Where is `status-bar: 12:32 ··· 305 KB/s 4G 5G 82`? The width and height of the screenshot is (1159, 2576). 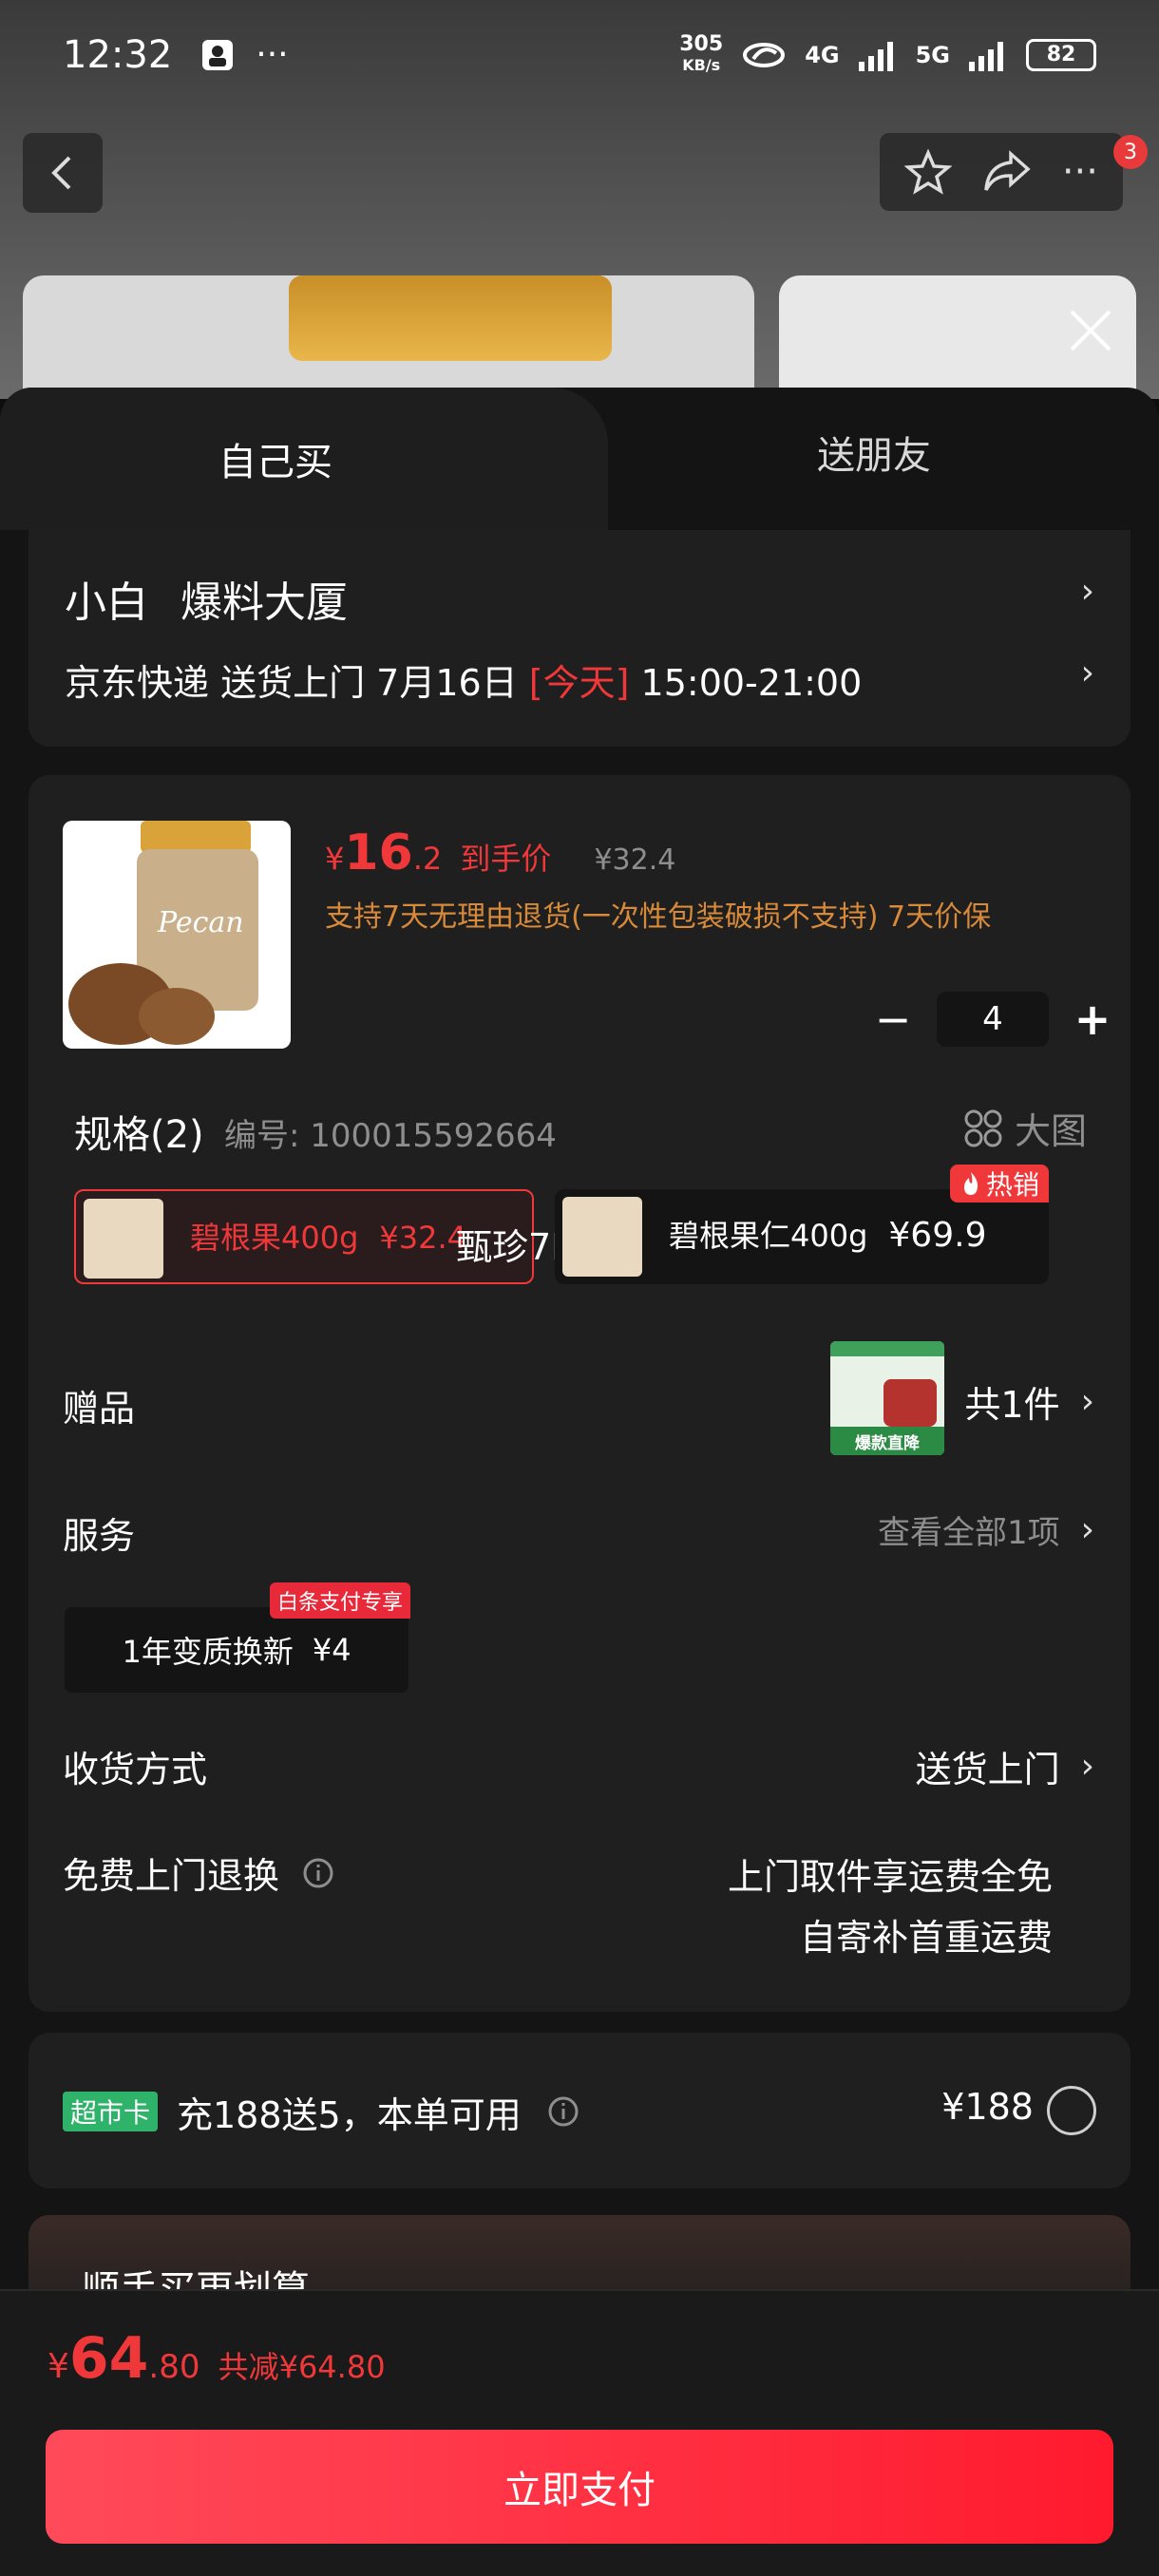
status-bar: 12:32 ··· 305 KB/s 4G 5G 82 is located at coordinates (579, 54).